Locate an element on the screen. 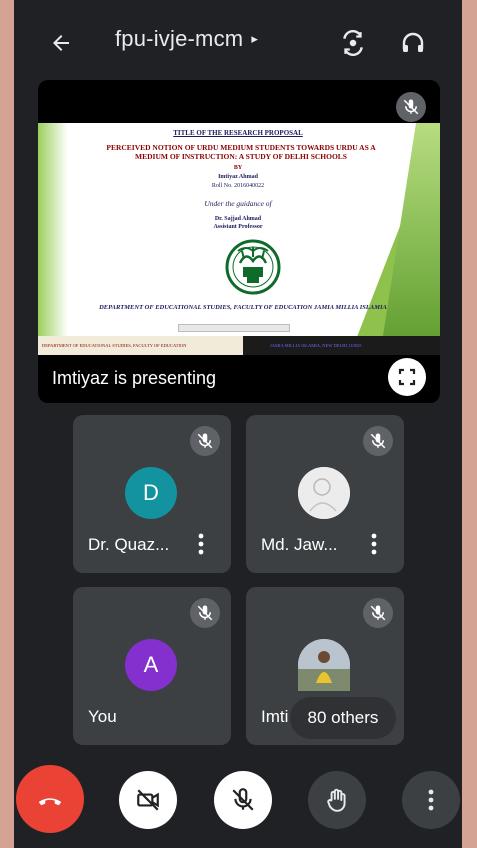  arrow-left-icon is located at coordinates (61, 43).